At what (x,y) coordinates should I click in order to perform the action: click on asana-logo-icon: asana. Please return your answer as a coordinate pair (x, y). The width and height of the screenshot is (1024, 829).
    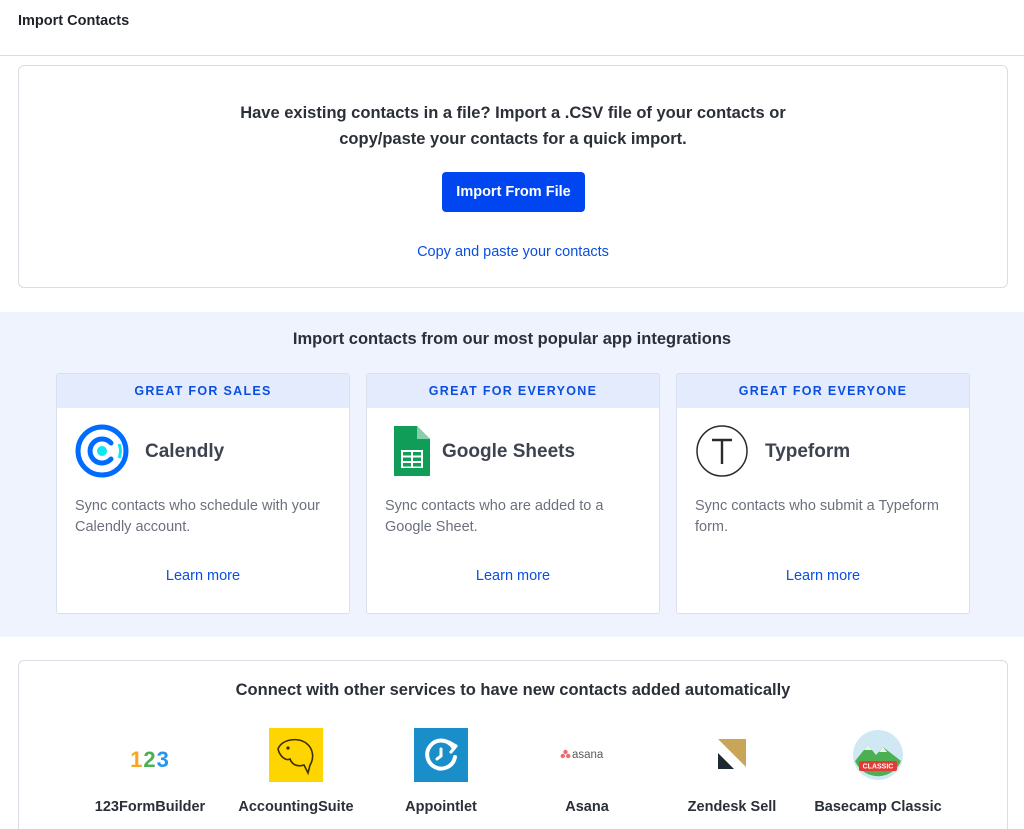
    Looking at the image, I should click on (587, 755).